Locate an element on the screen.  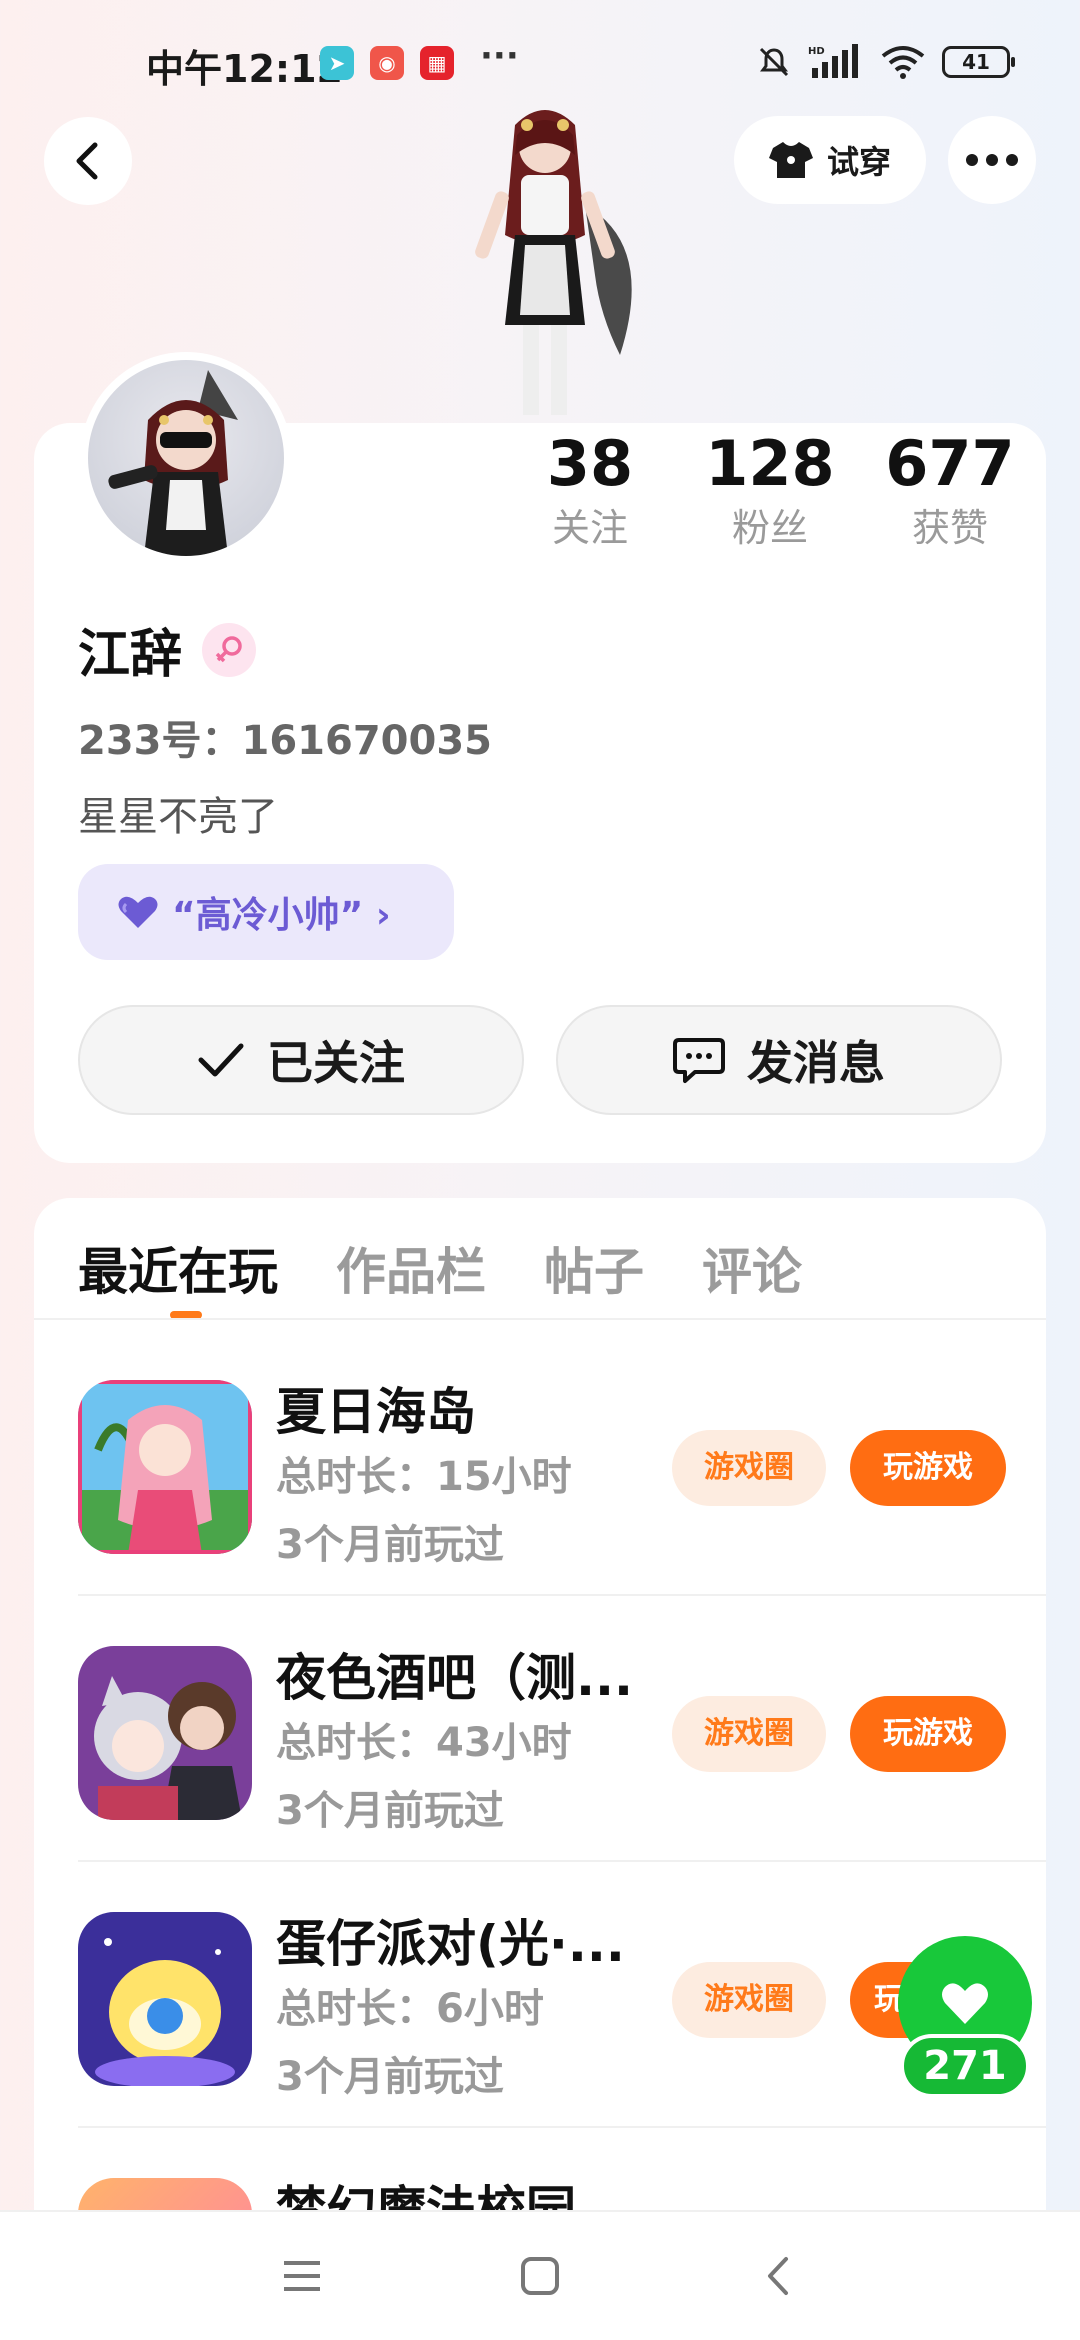
game-row: 夜色酒吧（测... 总时长：43小时 3个月前玩过 游戏圈 玩游戏 is located at coordinates (562, 1729).